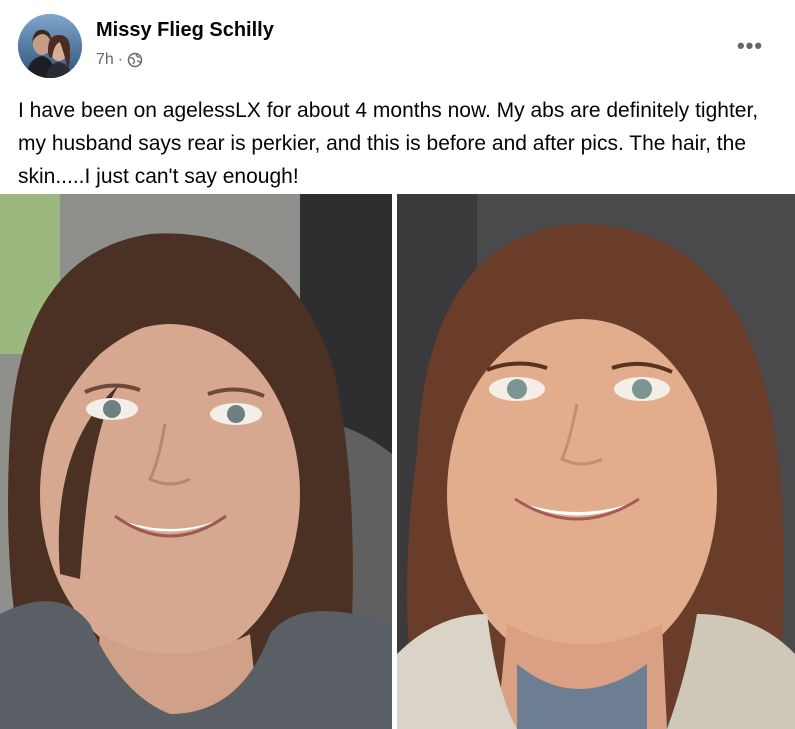 The image size is (795, 729). What do you see at coordinates (105, 60) in the screenshot?
I see `post-timestamp: 7h` at bounding box center [105, 60].